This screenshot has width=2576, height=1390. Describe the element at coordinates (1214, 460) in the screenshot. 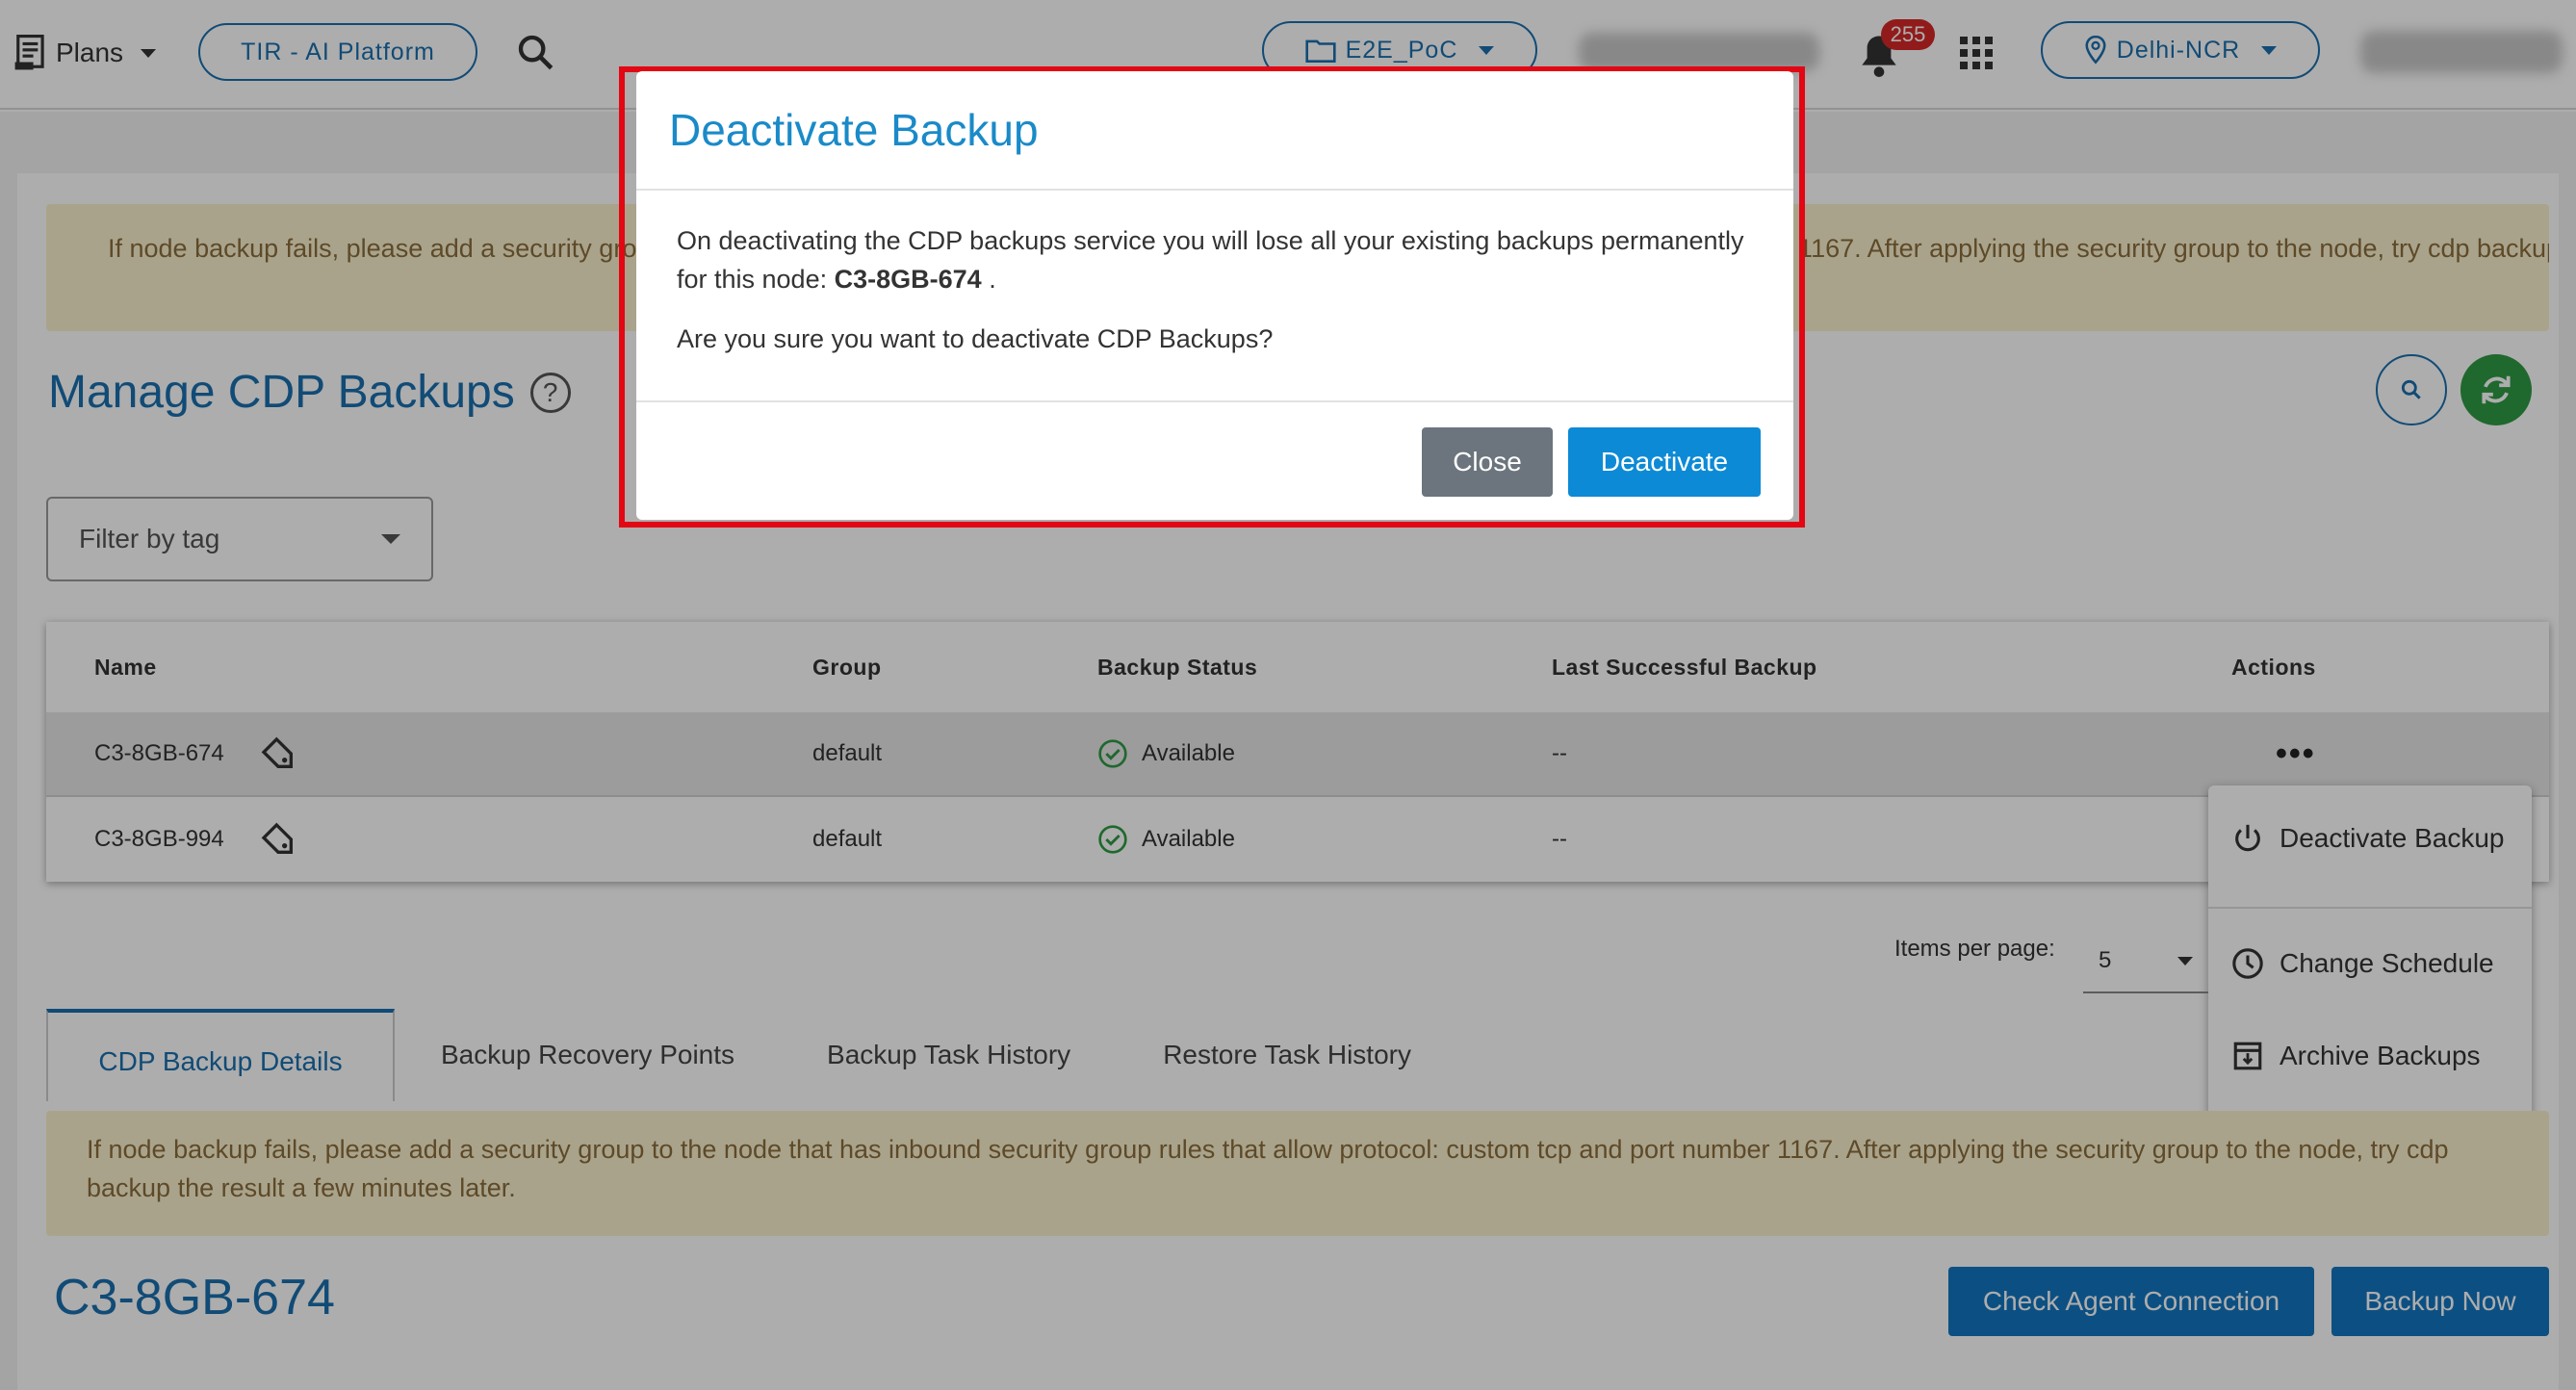

I see `modal-footer: Close Deactivate` at that location.